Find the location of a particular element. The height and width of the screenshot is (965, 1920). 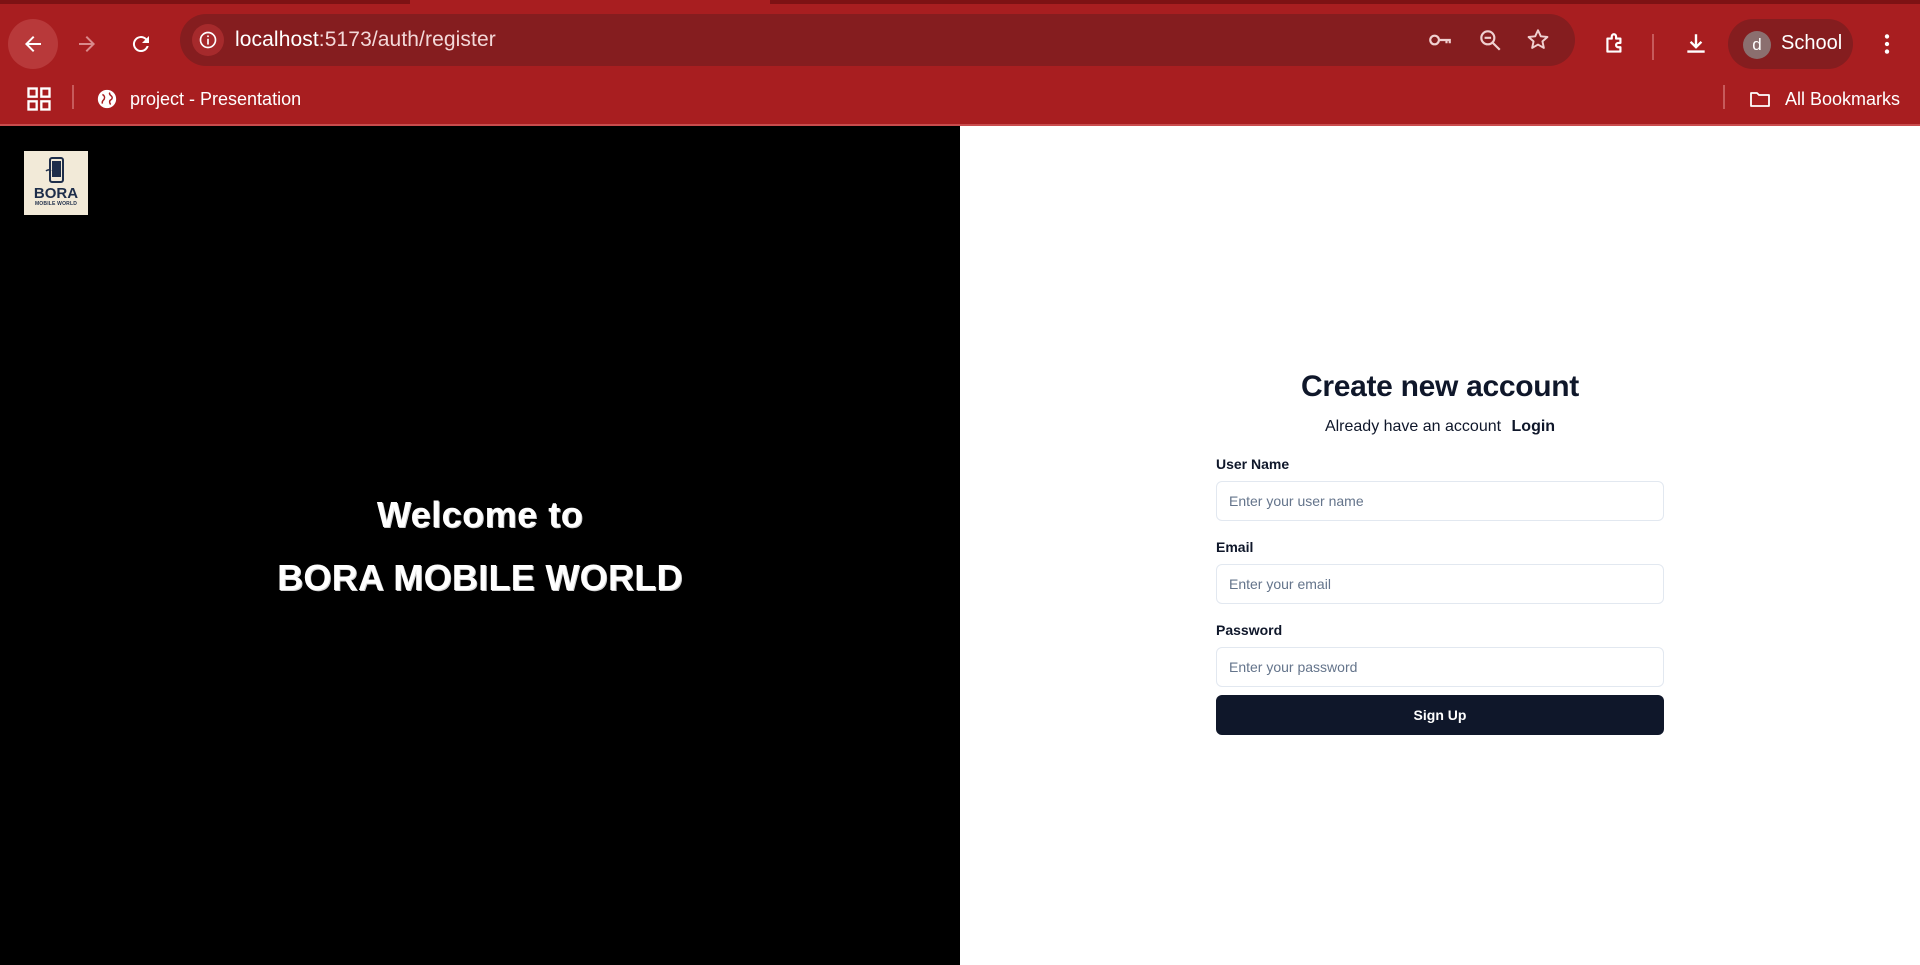

apps-grid-icon is located at coordinates (39, 99).